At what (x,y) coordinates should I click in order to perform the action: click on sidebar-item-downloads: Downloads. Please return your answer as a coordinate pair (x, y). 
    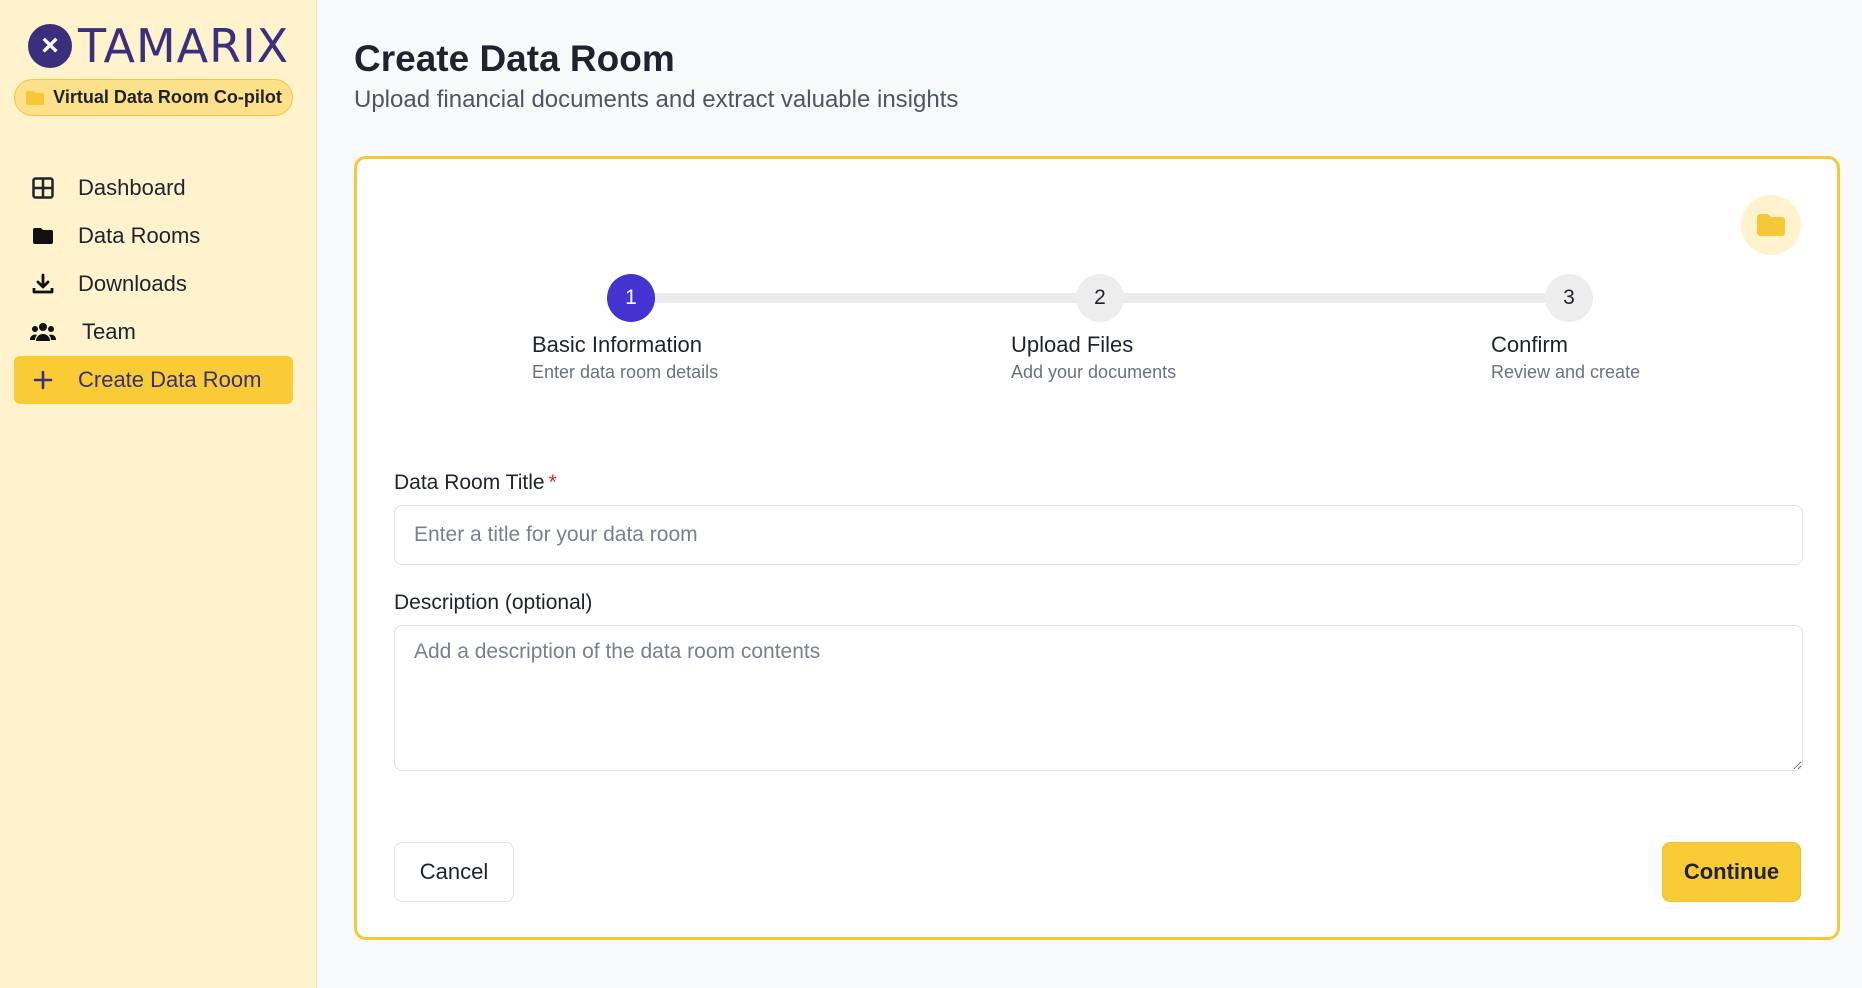
    Looking at the image, I should click on (153, 284).